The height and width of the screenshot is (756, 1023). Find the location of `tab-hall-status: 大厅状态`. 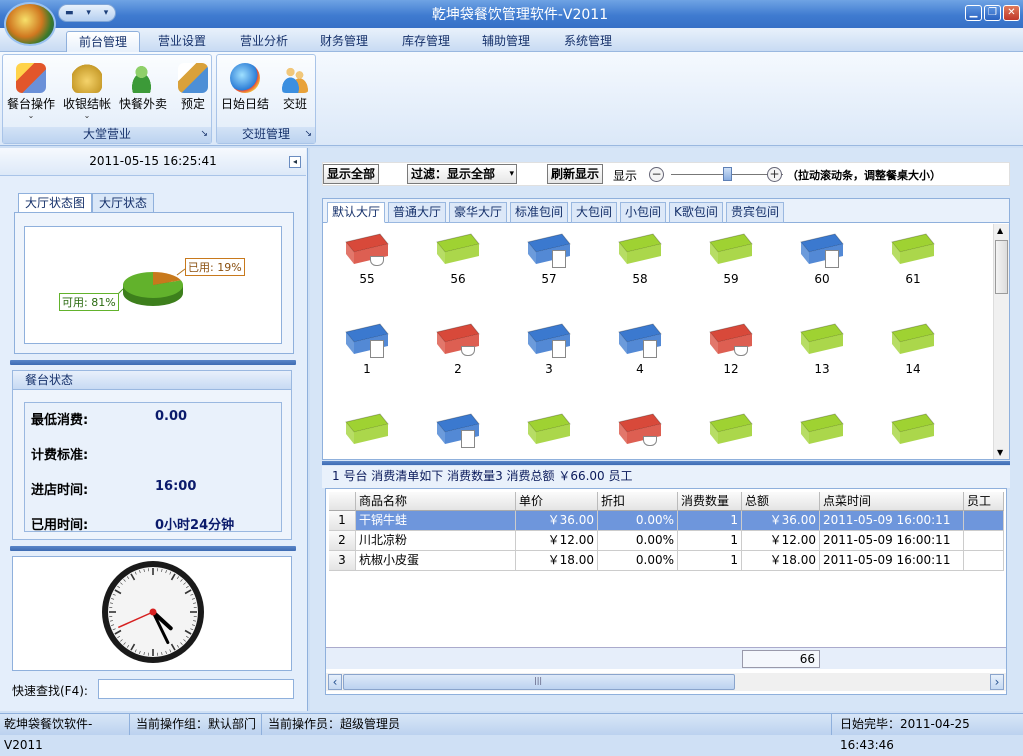

tab-hall-status: 大厅状态 is located at coordinates (123, 202).